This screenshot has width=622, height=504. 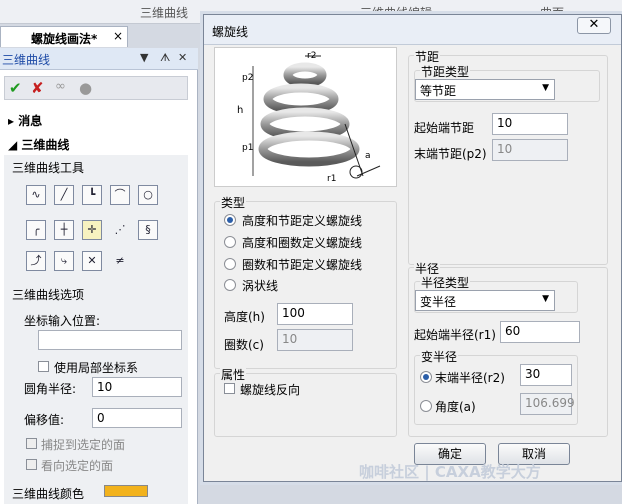 What do you see at coordinates (96, 368) in the screenshot?
I see `local-coord-label: 使用局部坐标系` at bounding box center [96, 368].